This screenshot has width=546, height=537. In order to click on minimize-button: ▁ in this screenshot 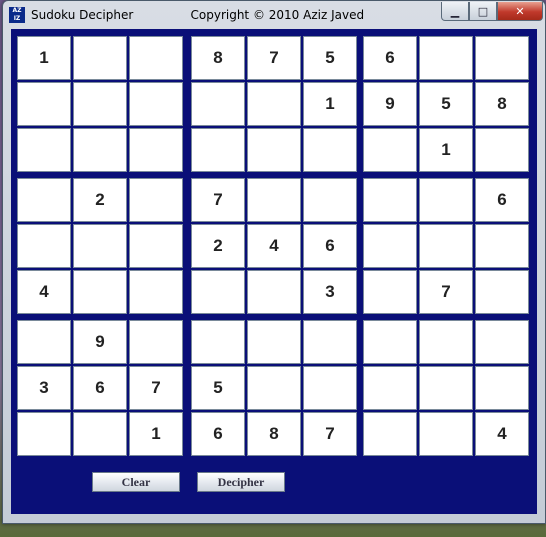, I will do `click(455, 11)`.